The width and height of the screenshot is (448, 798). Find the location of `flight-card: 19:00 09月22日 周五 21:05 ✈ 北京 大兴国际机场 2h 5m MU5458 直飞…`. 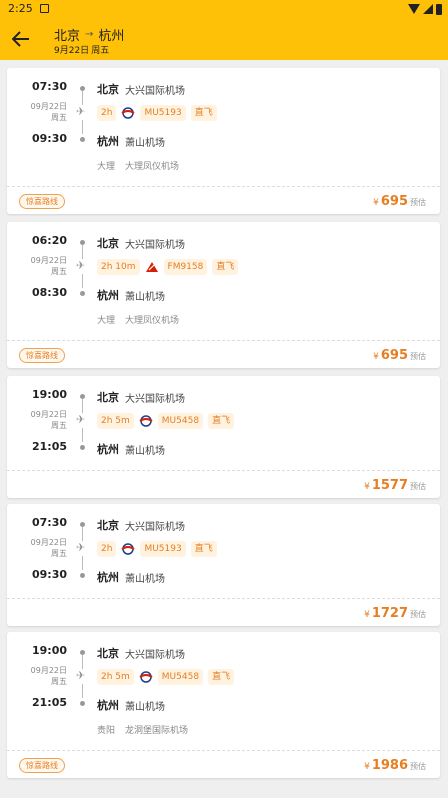

flight-card: 19:00 09月22日 周五 21:05 ✈ 北京 大兴国际机场 2h 5m MU5458 直飞… is located at coordinates (223, 437).